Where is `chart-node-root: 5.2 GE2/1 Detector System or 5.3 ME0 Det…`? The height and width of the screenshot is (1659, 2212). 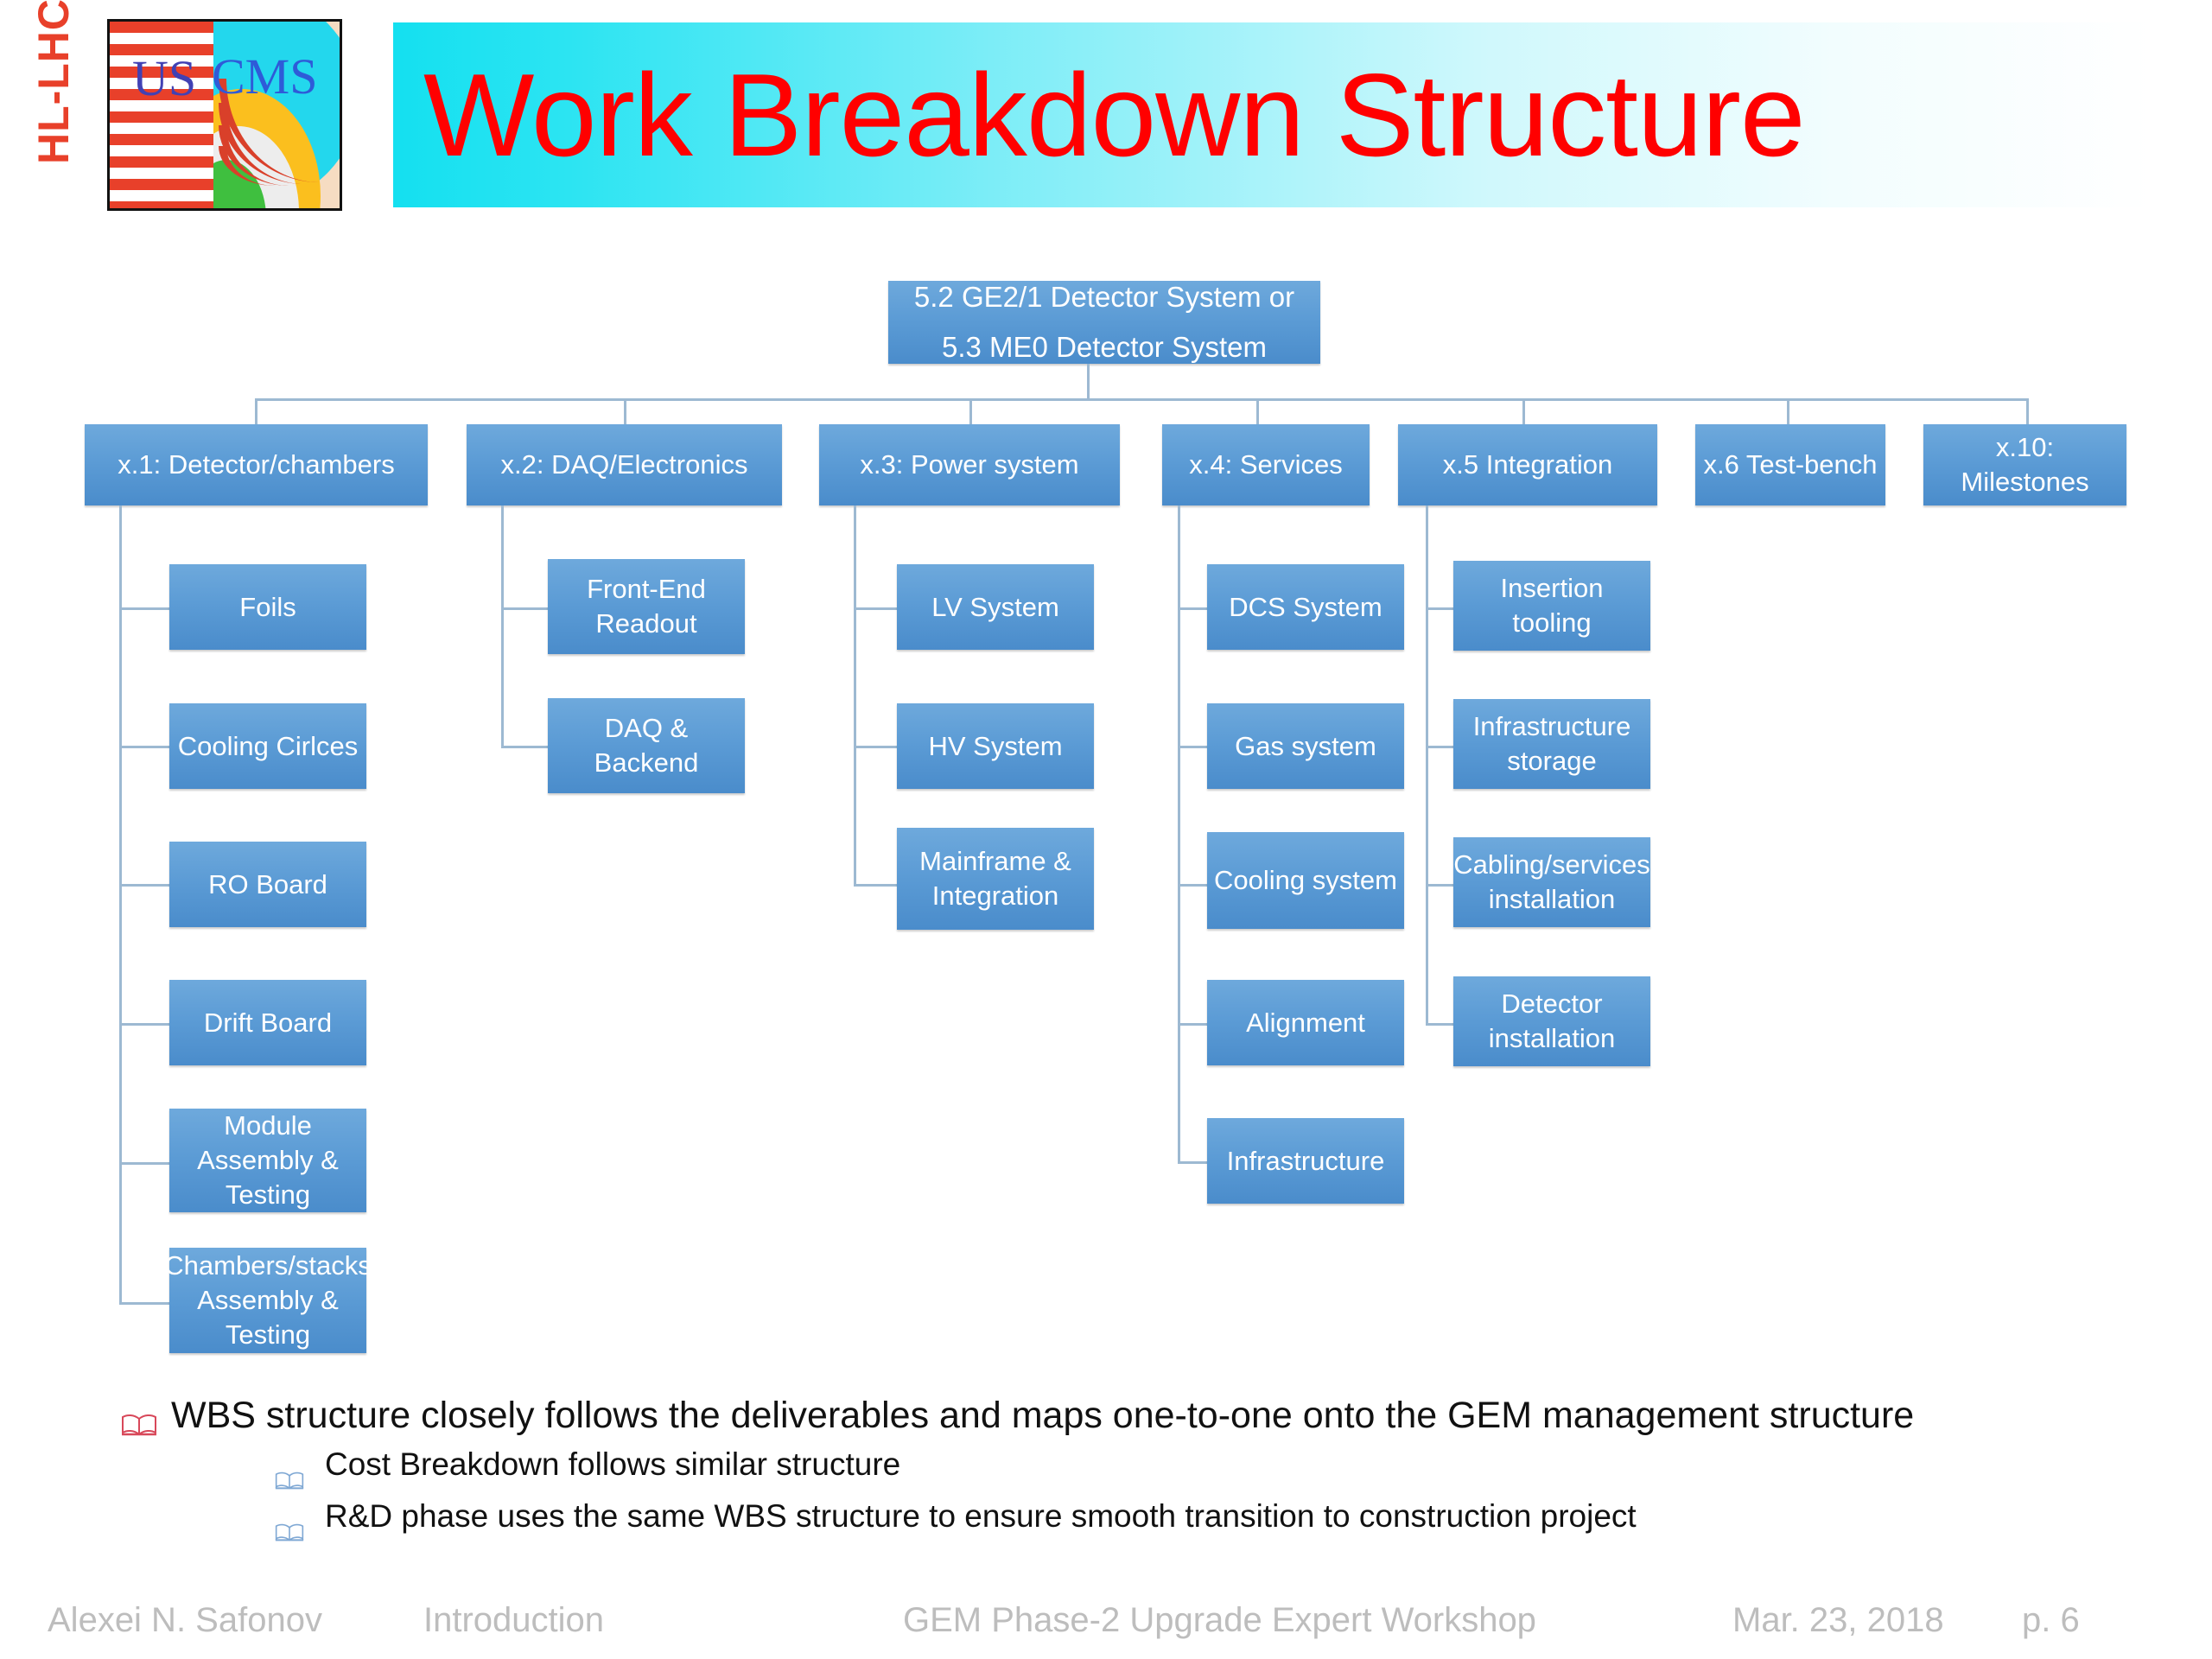
chart-node-root: 5.2 GE2/1 Detector System or 5.3 ME0 Det… is located at coordinates (1104, 322).